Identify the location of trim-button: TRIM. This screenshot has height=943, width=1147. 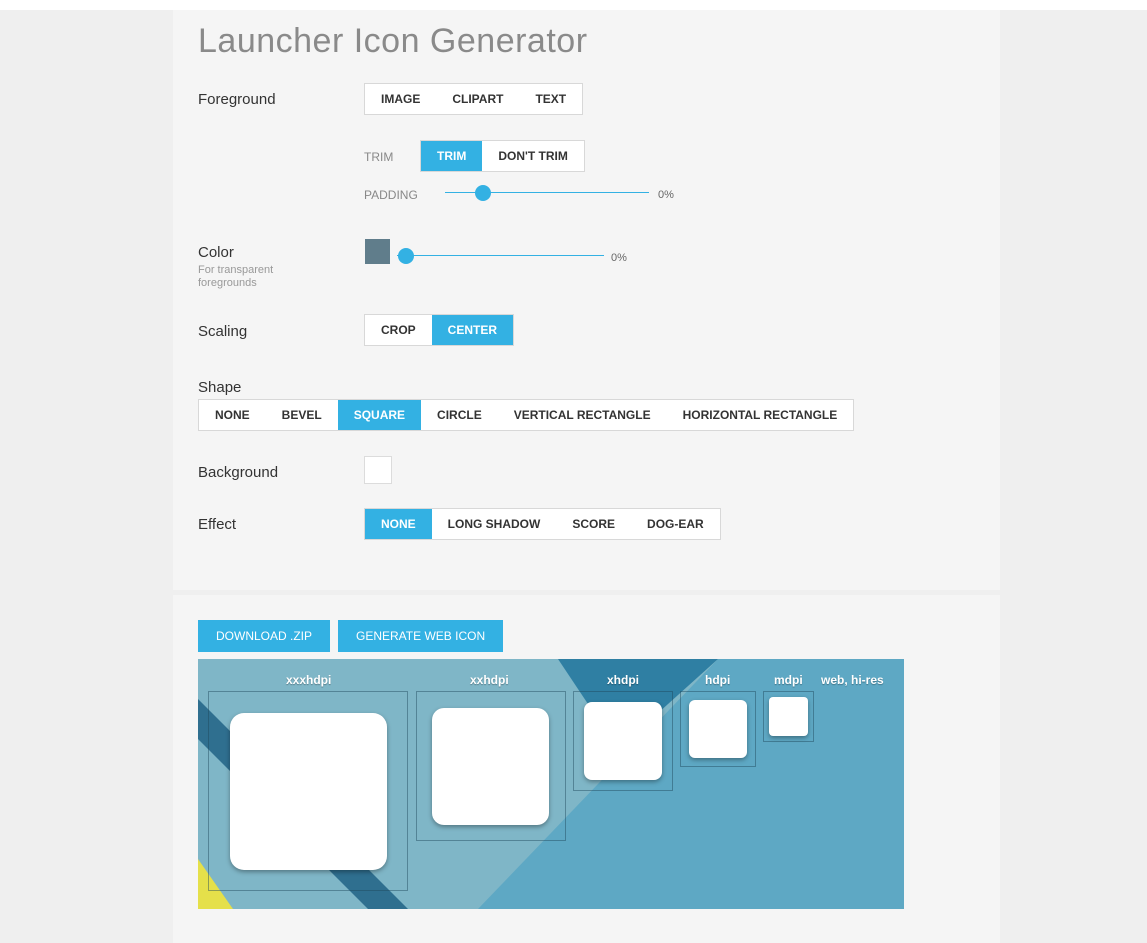
(452, 156).